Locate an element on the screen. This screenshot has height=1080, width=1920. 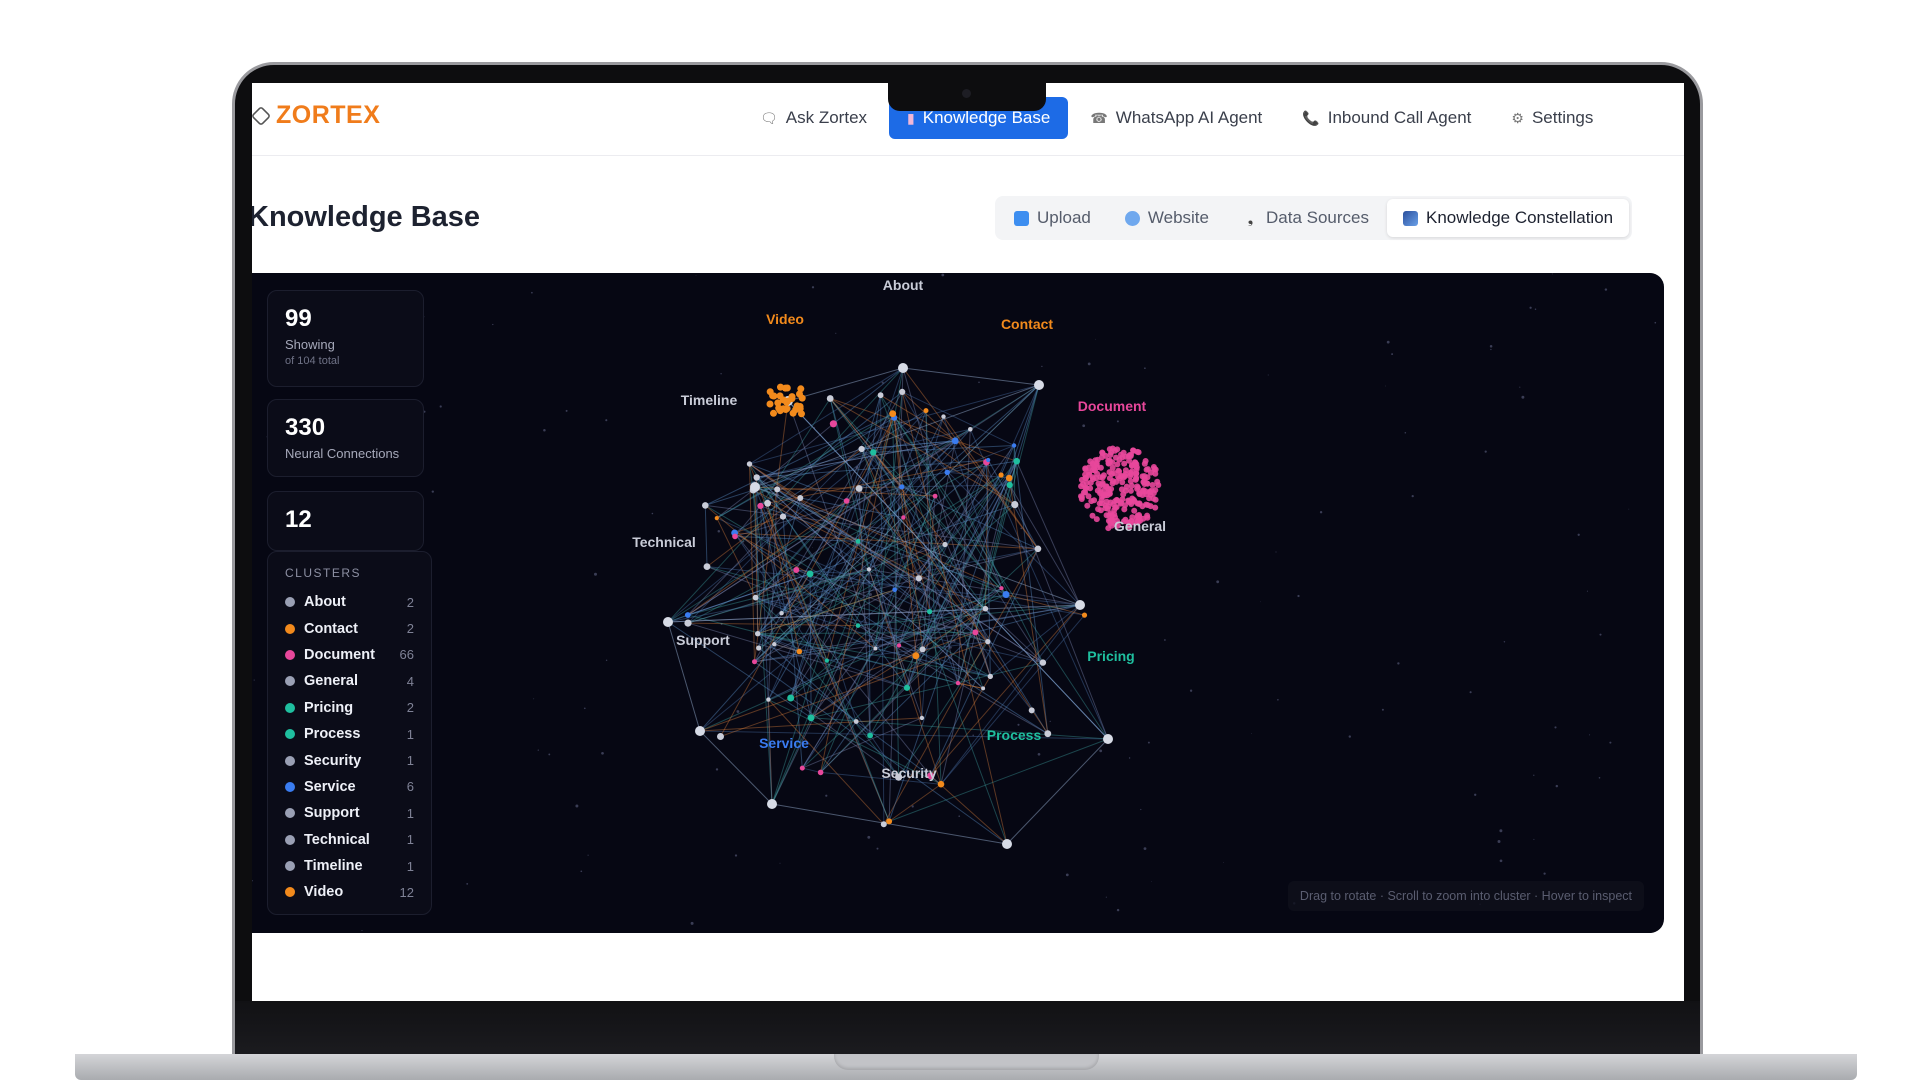
cluster-item-contact: Contact 2 is located at coordinates (349, 628).